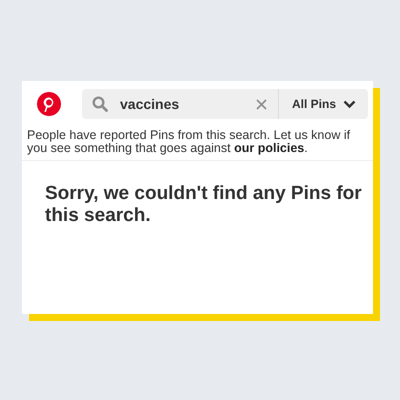  What do you see at coordinates (261, 104) in the screenshot?
I see `close-icon` at bounding box center [261, 104].